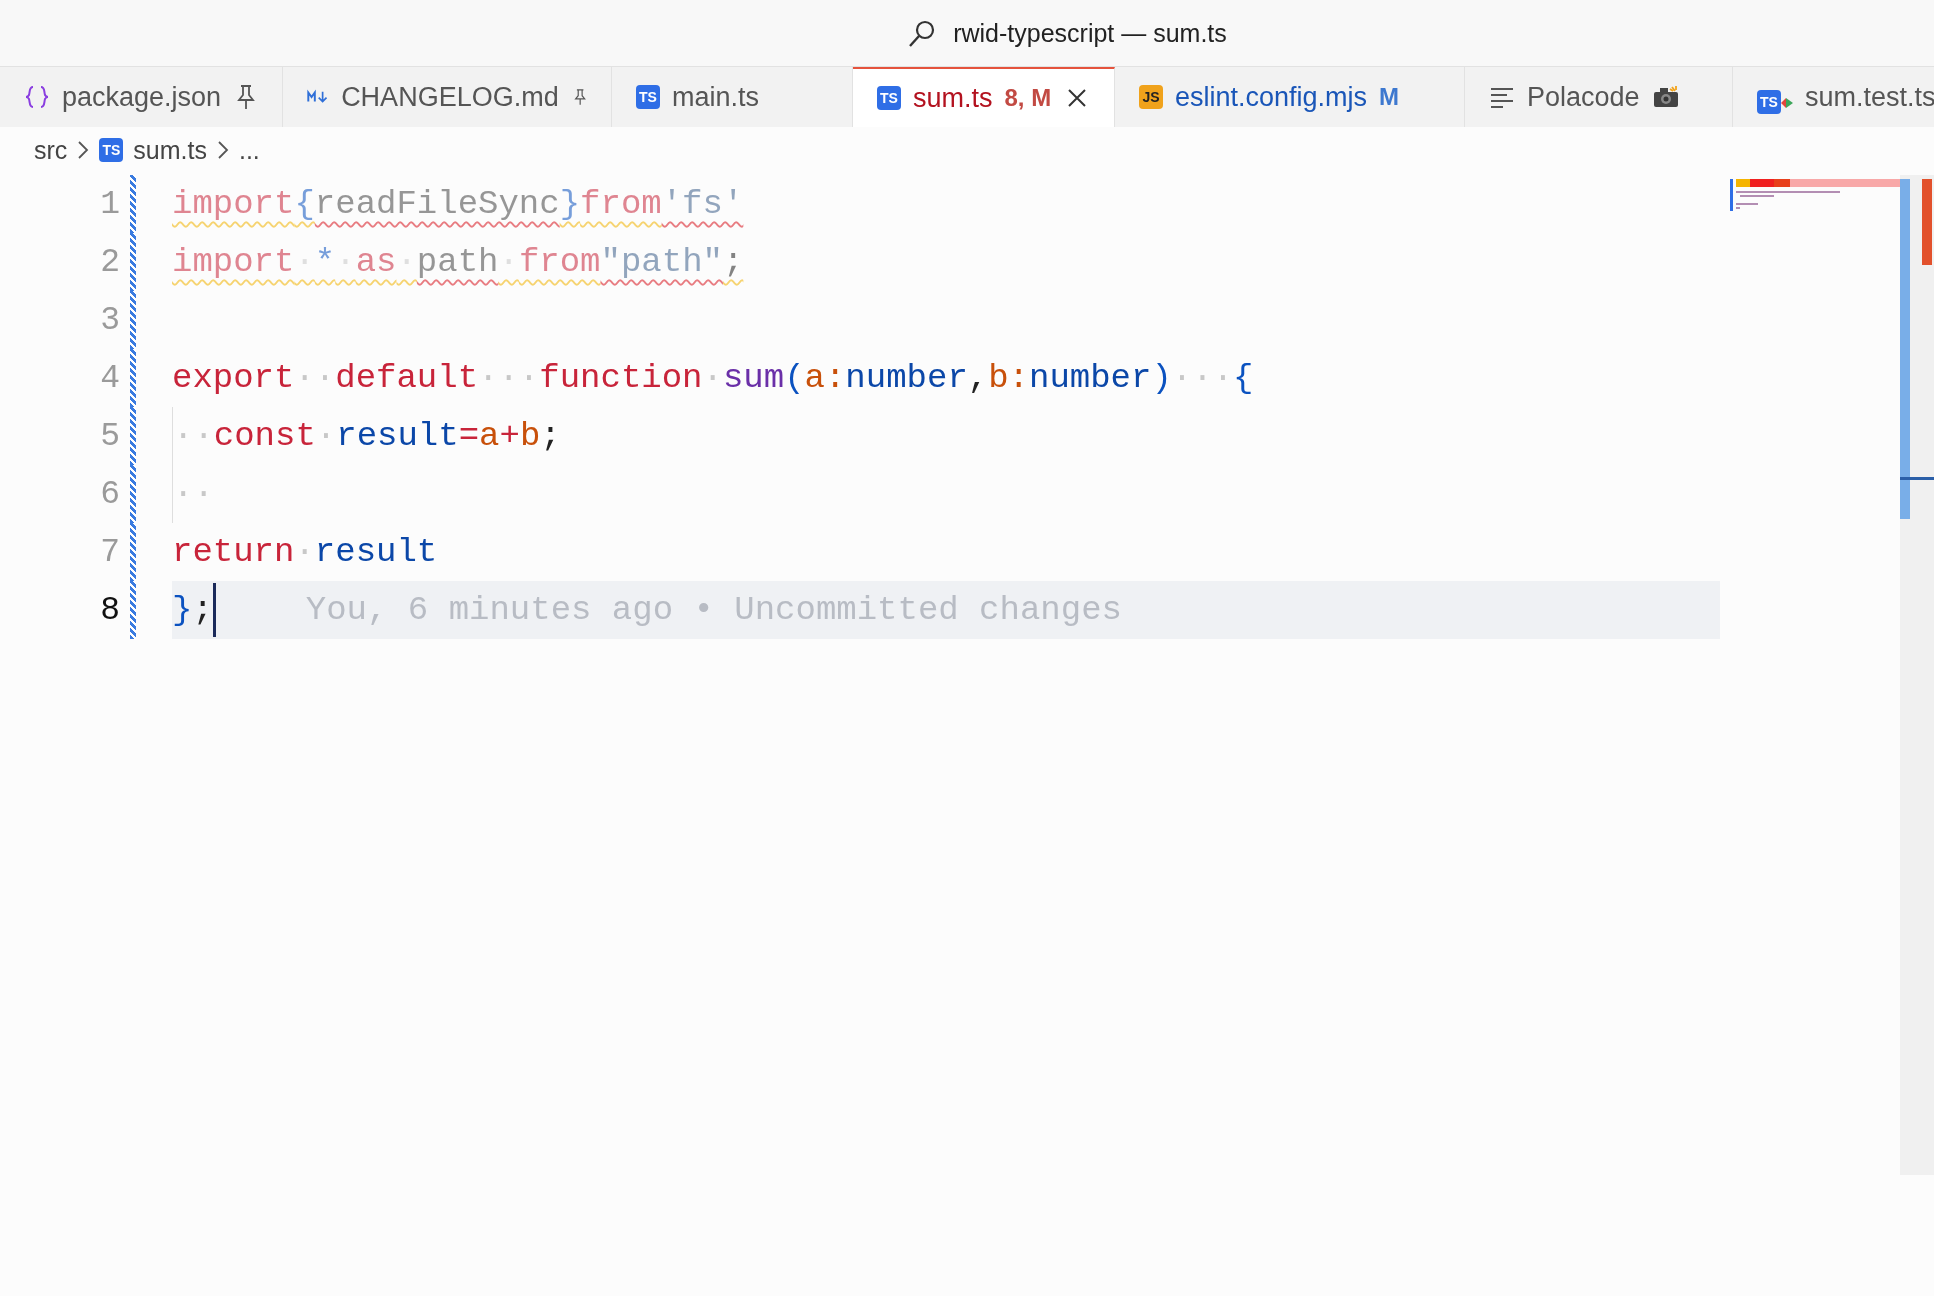 Image resolution: width=1934 pixels, height=1296 pixels. What do you see at coordinates (407, 378) in the screenshot?
I see `code-token: default` at bounding box center [407, 378].